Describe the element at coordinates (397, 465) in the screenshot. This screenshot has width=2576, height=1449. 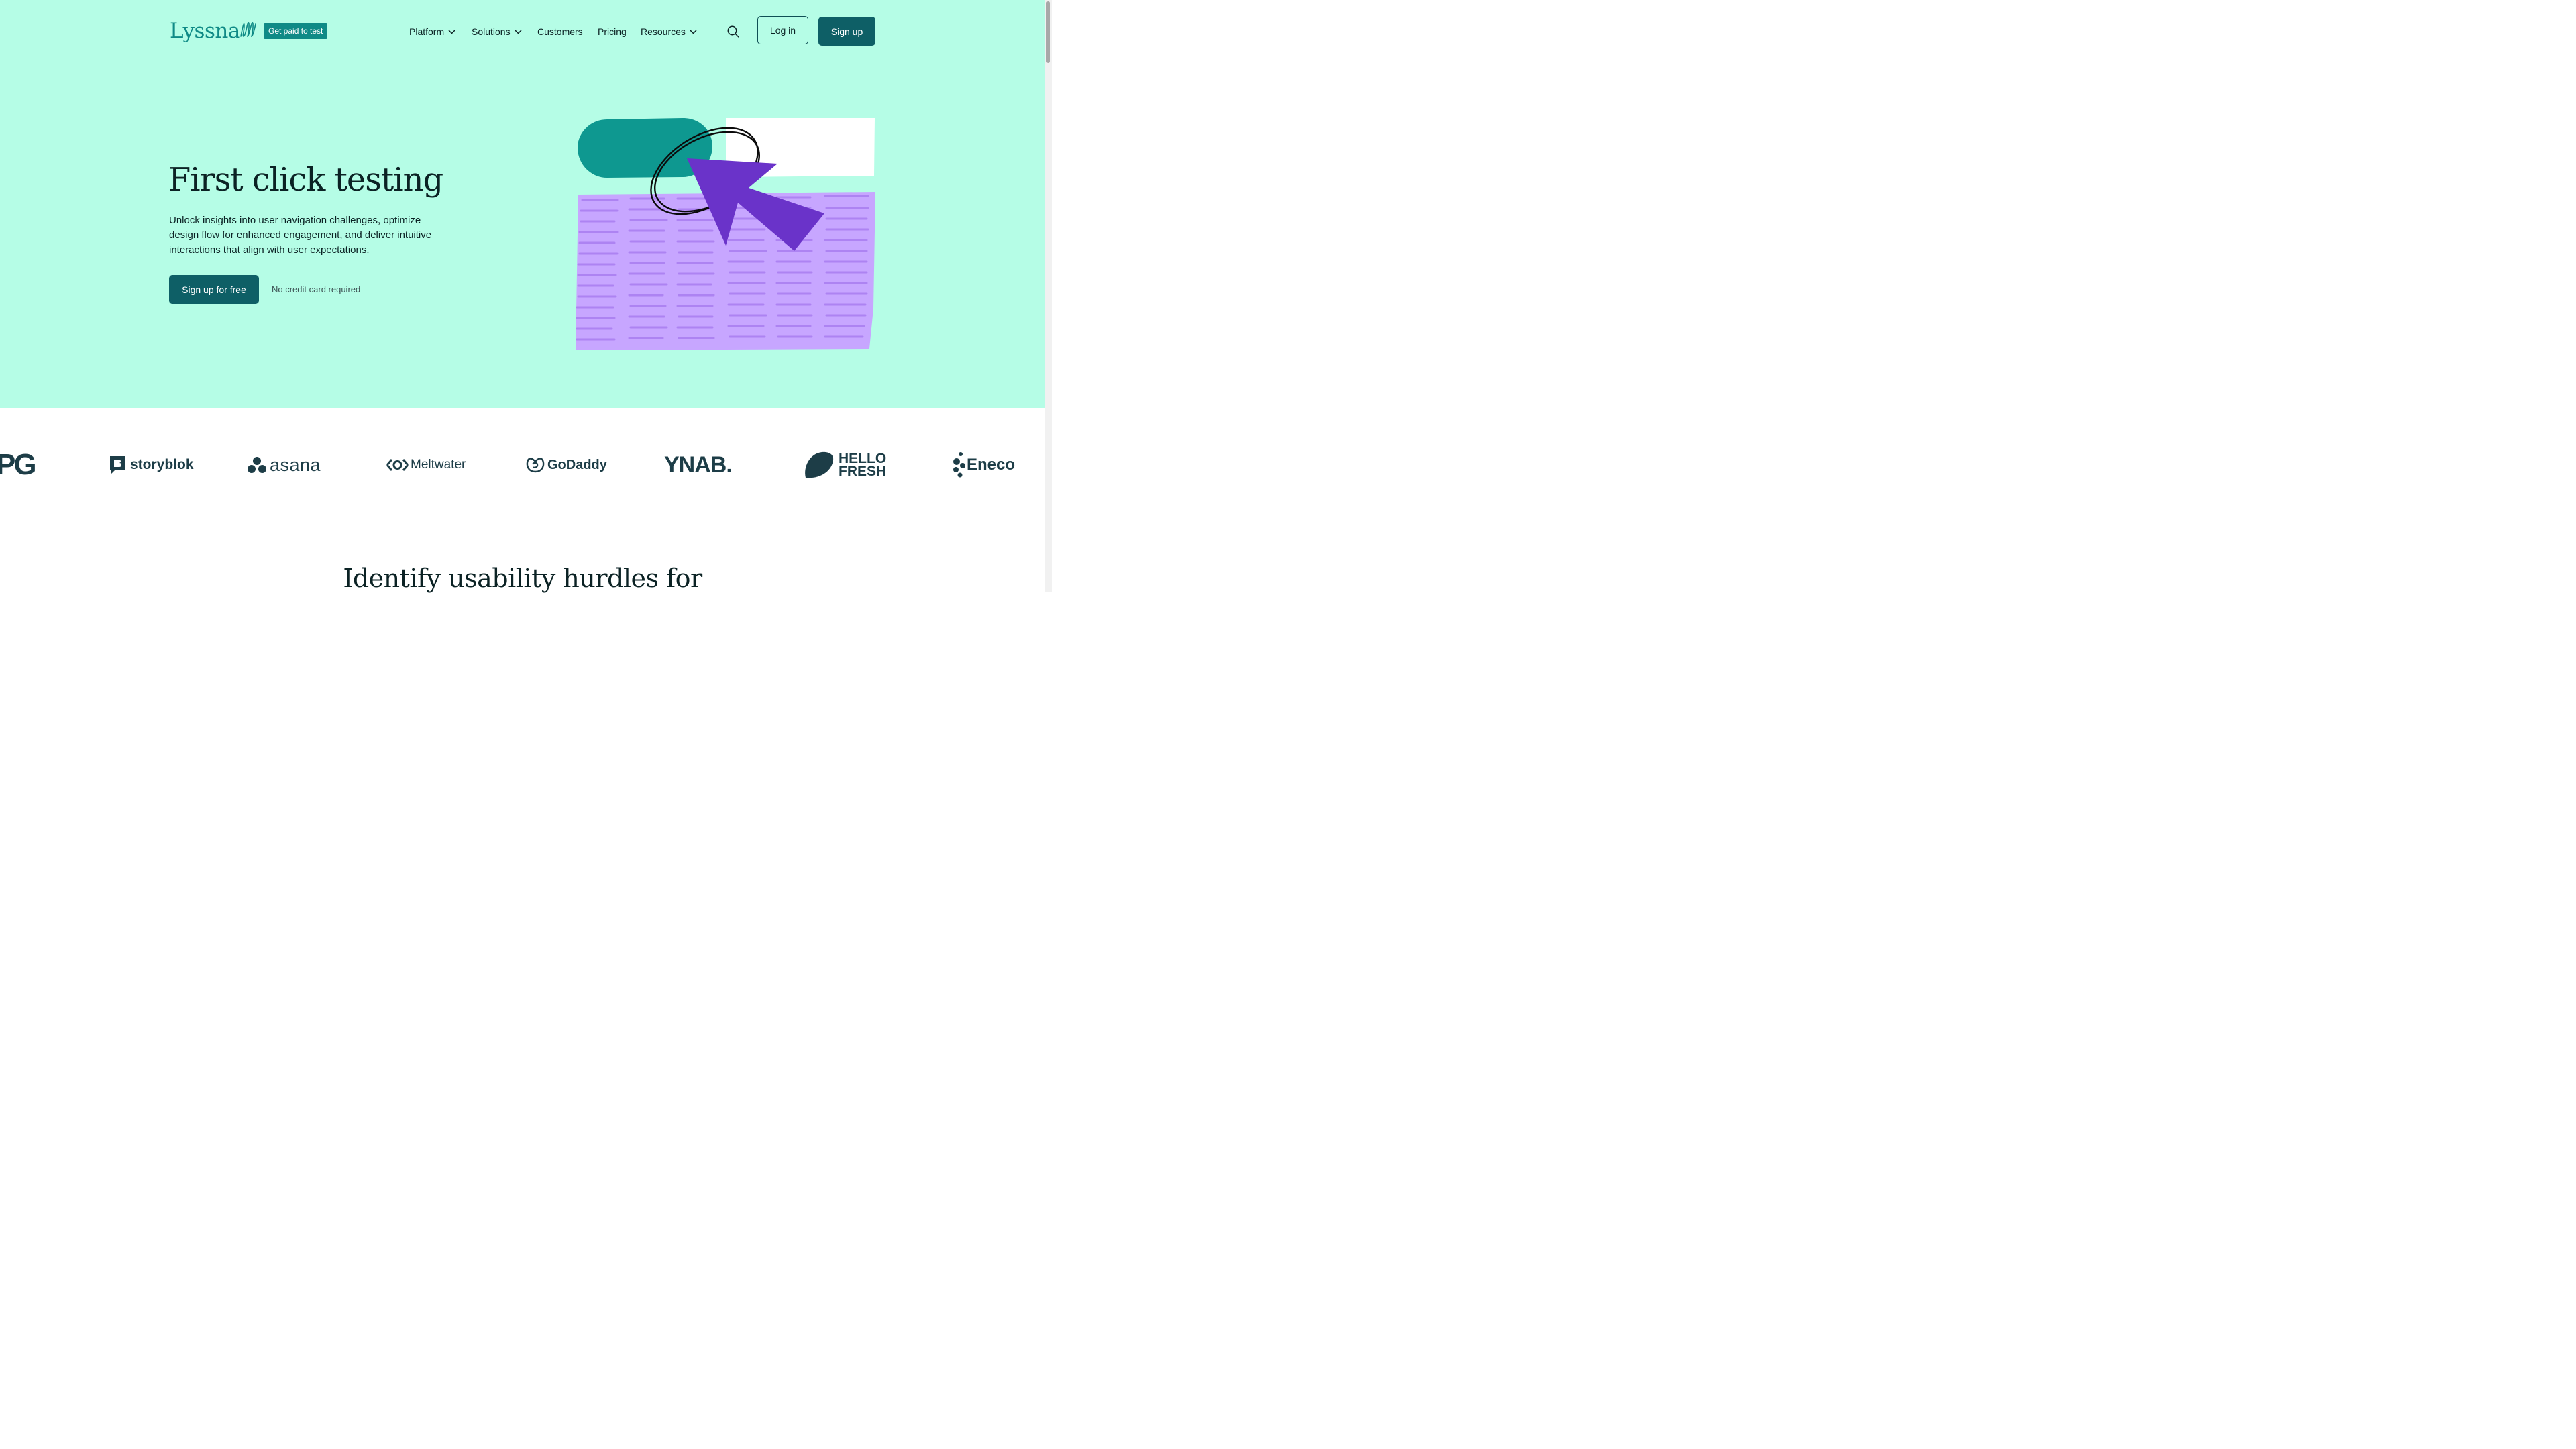
I see `meltwater-icon` at that location.